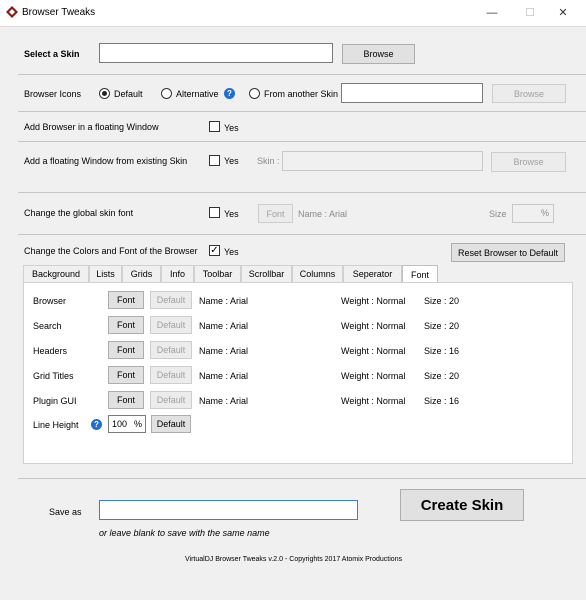  What do you see at coordinates (217, 273) in the screenshot?
I see `tab-toolbar: Toolbar` at bounding box center [217, 273].